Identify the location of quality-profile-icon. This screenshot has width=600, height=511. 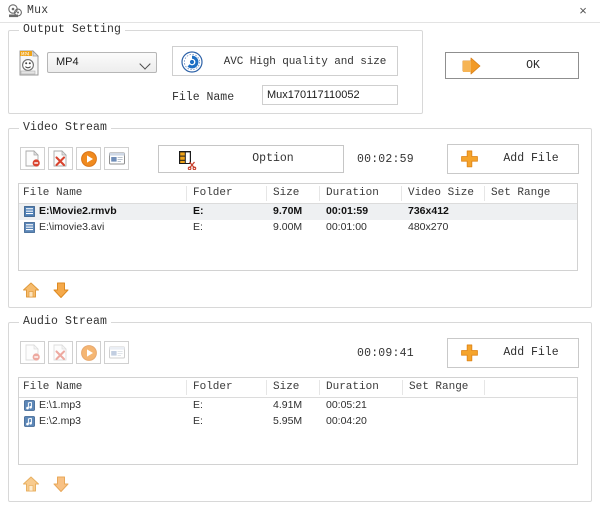
(192, 62).